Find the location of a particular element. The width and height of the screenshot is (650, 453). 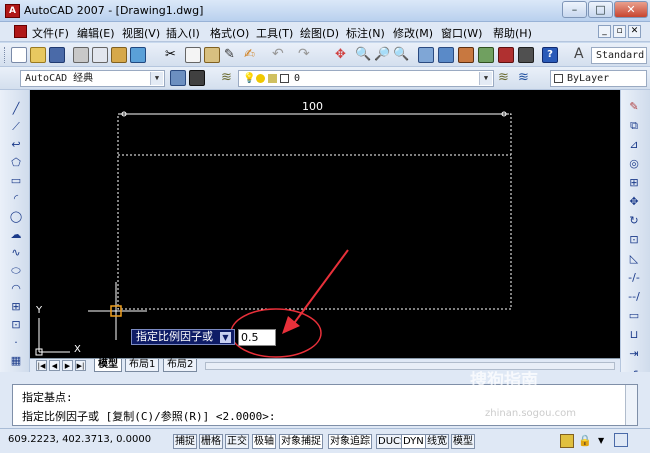

circle-icon: ◯ is located at coordinates (16, 217).